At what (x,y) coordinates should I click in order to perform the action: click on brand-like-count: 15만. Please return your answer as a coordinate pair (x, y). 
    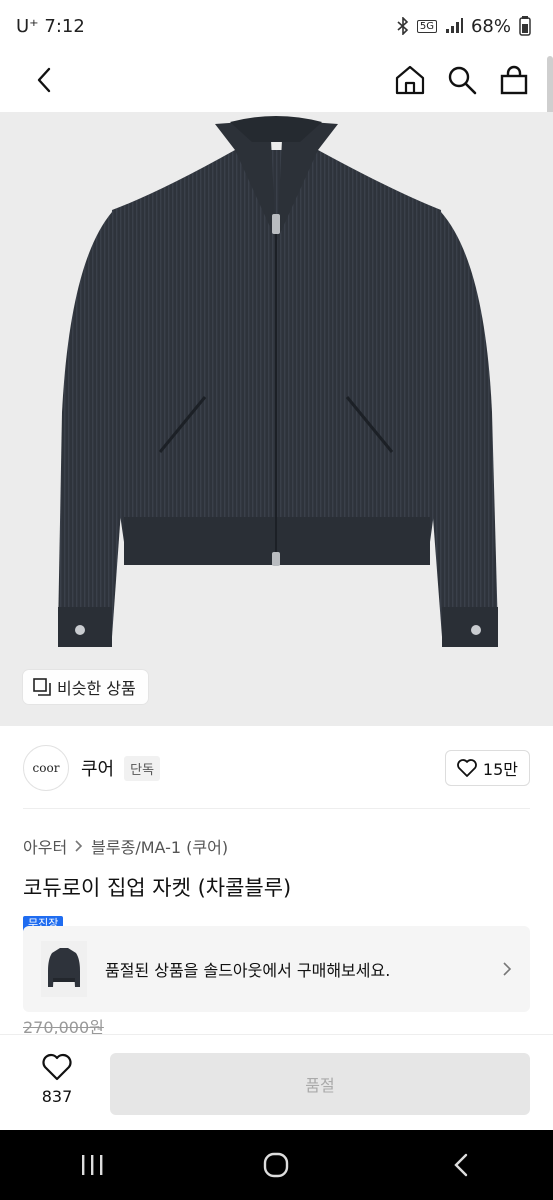
    Looking at the image, I should click on (500, 769).